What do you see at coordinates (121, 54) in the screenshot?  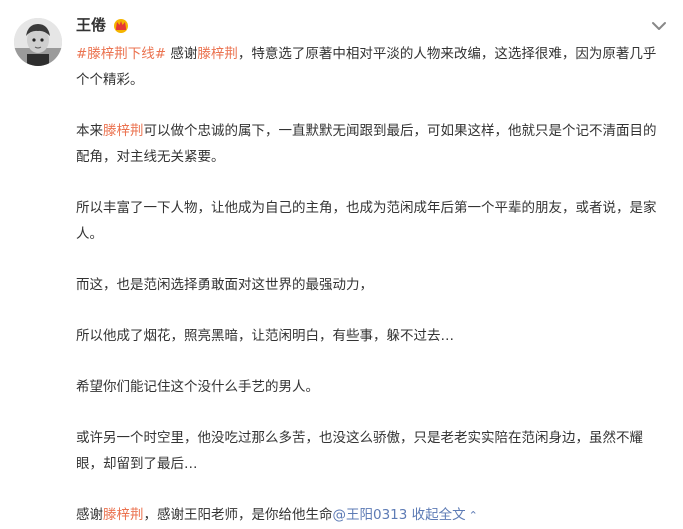 I see `hashtag-link: #滕梓荆下线#` at bounding box center [121, 54].